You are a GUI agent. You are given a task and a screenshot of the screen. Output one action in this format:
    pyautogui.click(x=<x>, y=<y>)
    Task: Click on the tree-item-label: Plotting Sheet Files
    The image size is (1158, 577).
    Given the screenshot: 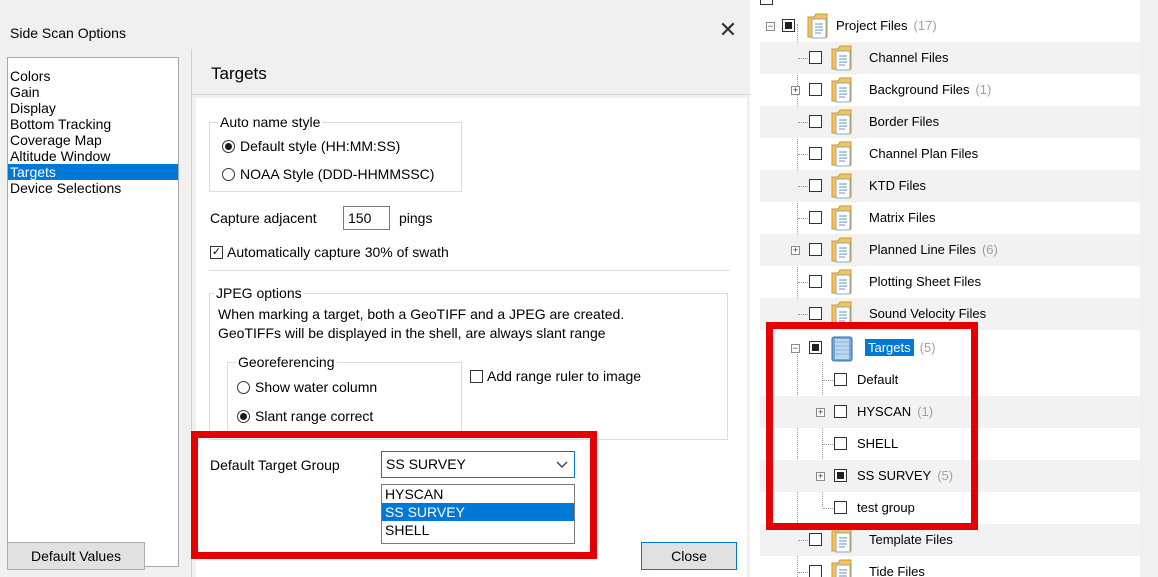 What is the action you would take?
    pyautogui.click(x=925, y=281)
    